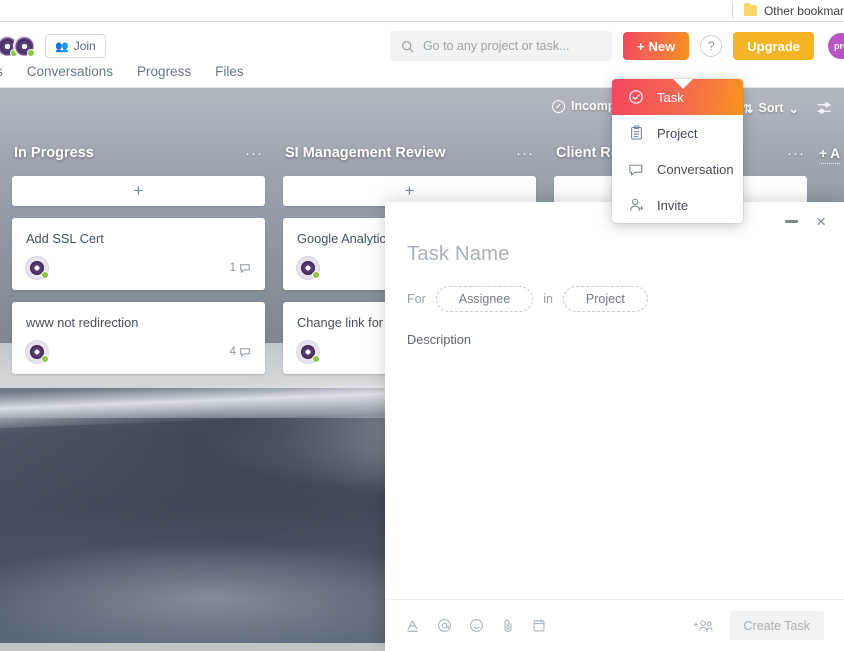  Describe the element at coordinates (70, 71) in the screenshot. I see `nav-tab-conversations: Conversations` at that location.